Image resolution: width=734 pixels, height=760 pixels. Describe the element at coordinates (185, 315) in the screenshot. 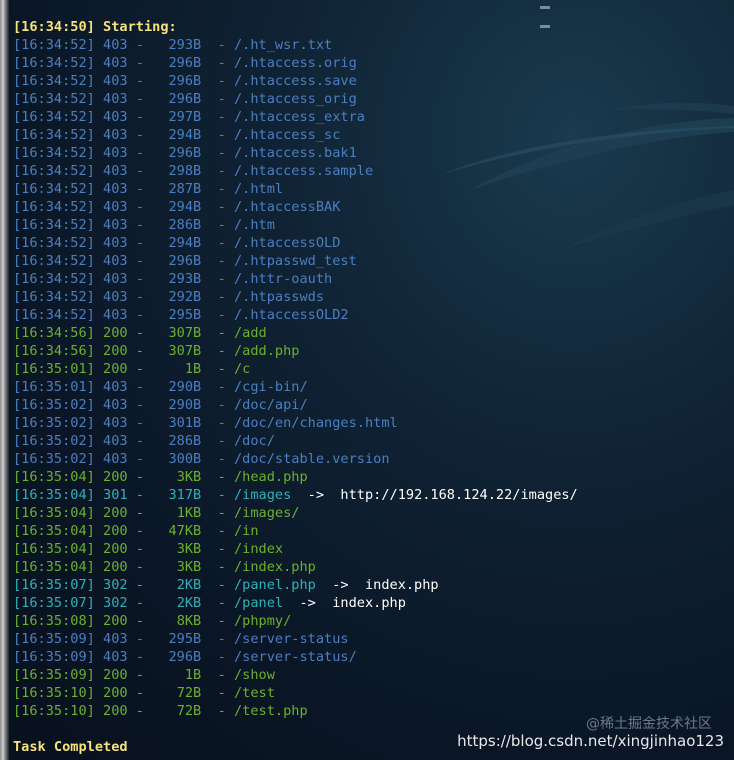

I see `log-size: 295B` at that location.